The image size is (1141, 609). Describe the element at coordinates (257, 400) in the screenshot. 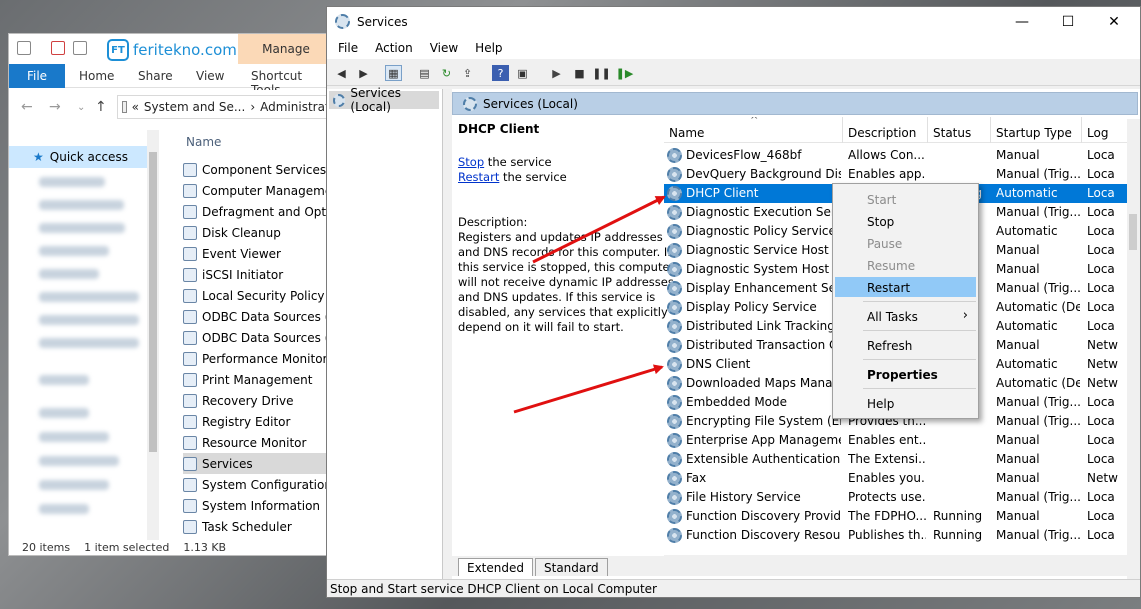

I see `file-list-item: Recovery Drive` at that location.